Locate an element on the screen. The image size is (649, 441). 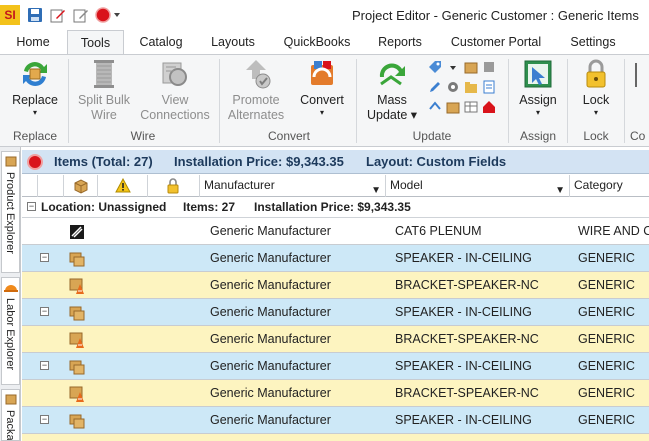
dropdown-arrow-icon is located at coordinates (453, 67).